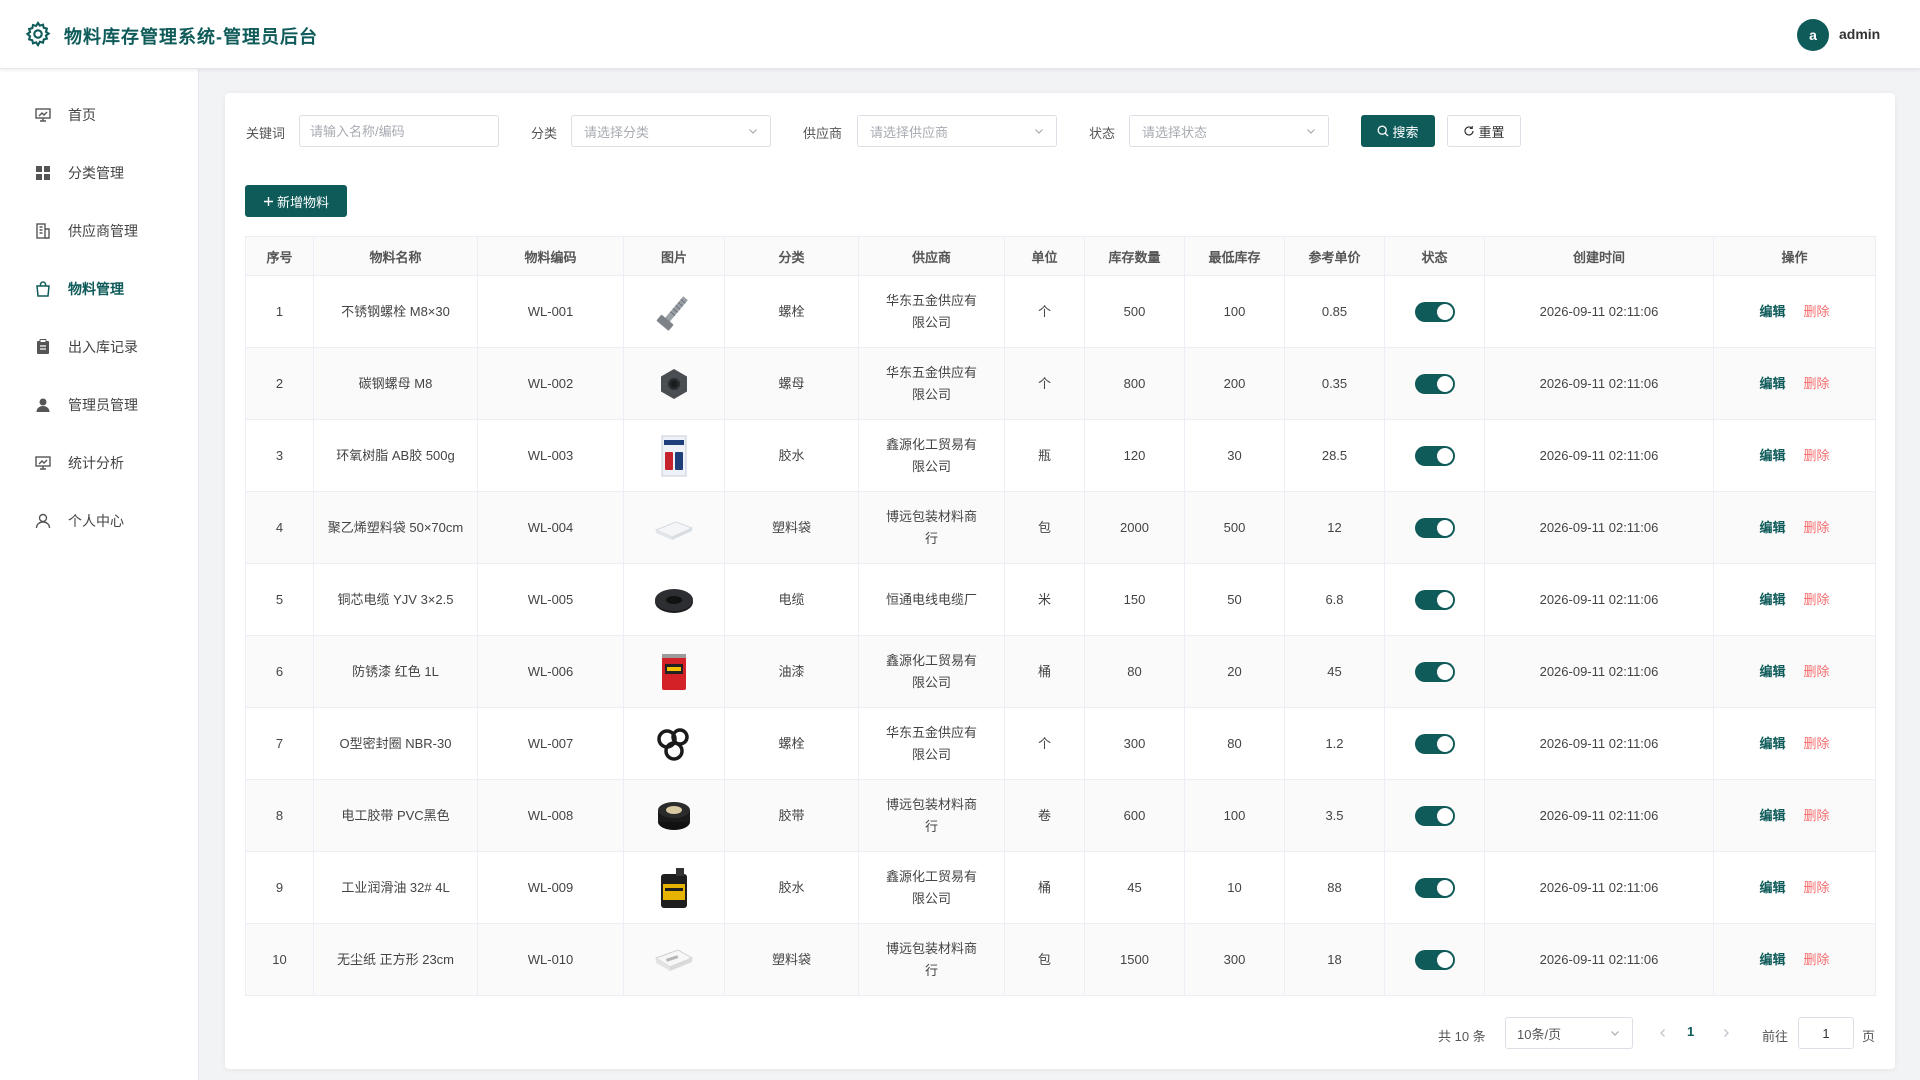  What do you see at coordinates (671, 131) in the screenshot?
I see `category-select: 请选择分类` at bounding box center [671, 131].